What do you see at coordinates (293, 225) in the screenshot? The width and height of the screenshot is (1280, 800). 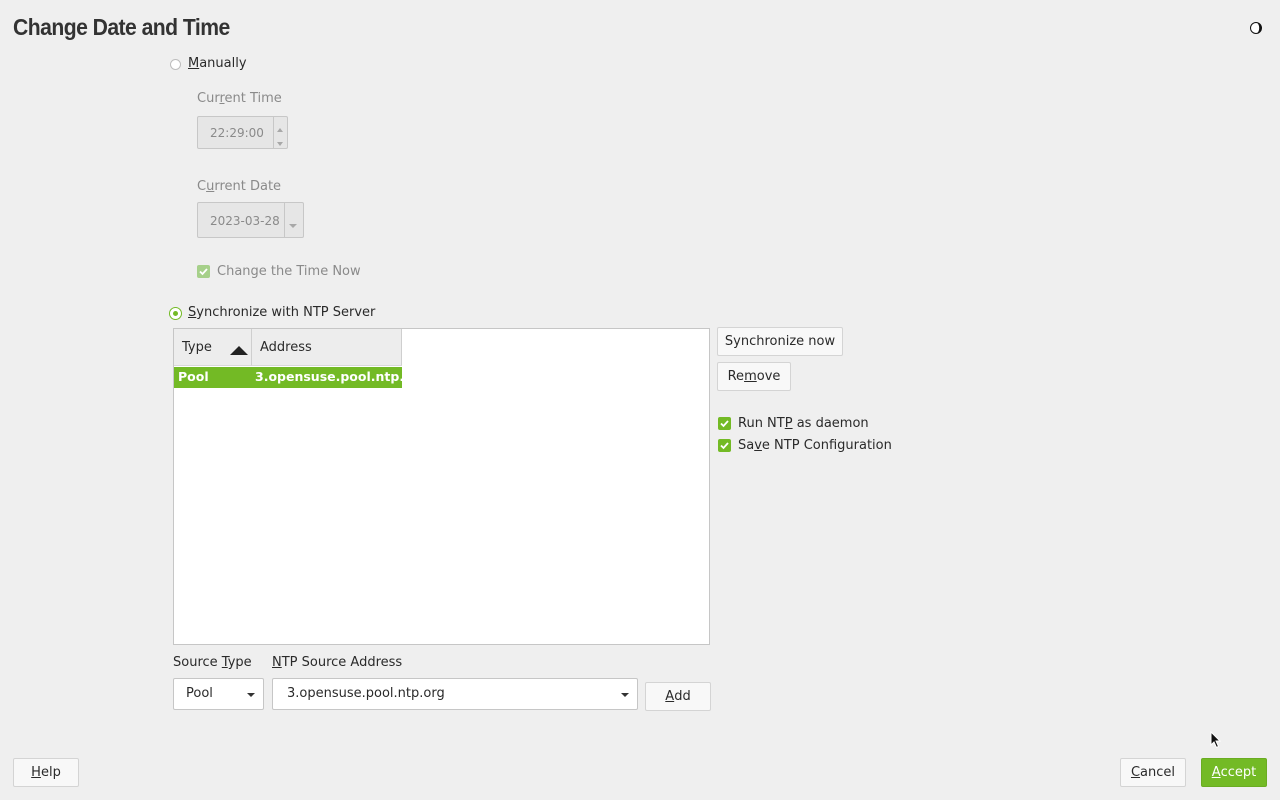 I see `dropdown-arrow-icon` at bounding box center [293, 225].